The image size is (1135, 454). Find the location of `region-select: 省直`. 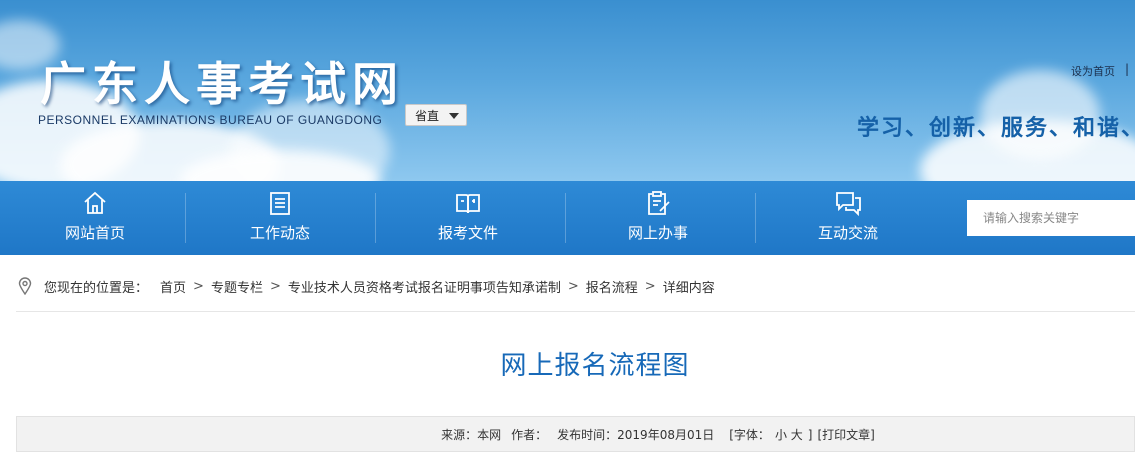

region-select: 省直 is located at coordinates (436, 115).